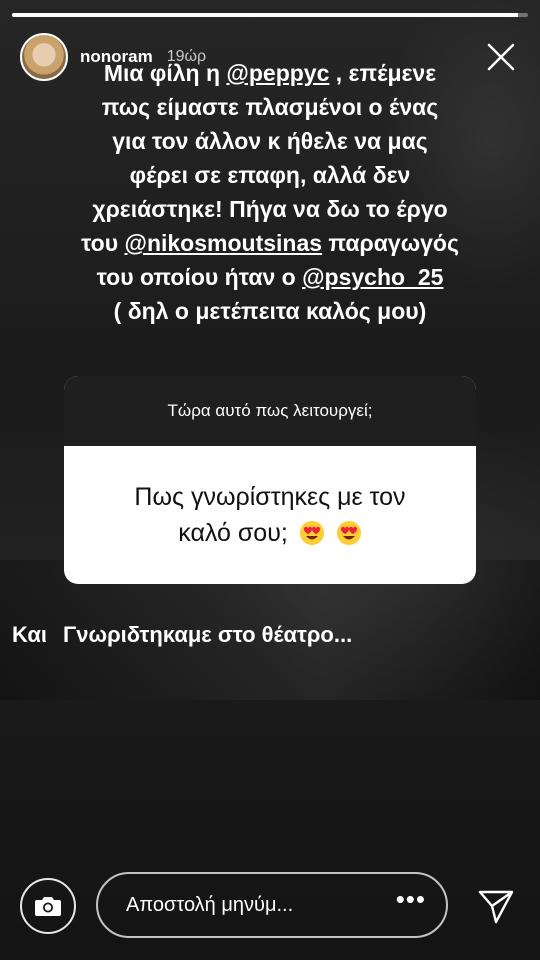 The height and width of the screenshot is (960, 540). I want to click on story-text-line: του οποίου ήταν ο @psycho_25, so click(270, 277).